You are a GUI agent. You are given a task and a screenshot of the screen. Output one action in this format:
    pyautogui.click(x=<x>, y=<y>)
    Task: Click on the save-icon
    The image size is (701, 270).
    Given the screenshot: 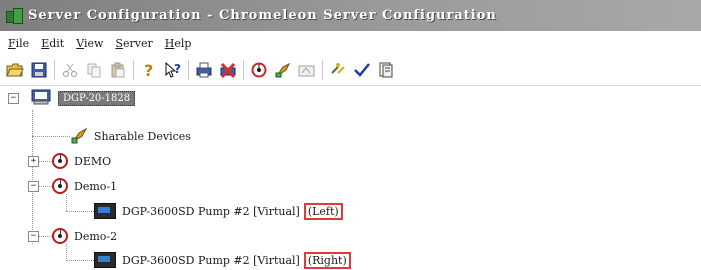 What is the action you would take?
    pyautogui.click(x=39, y=70)
    